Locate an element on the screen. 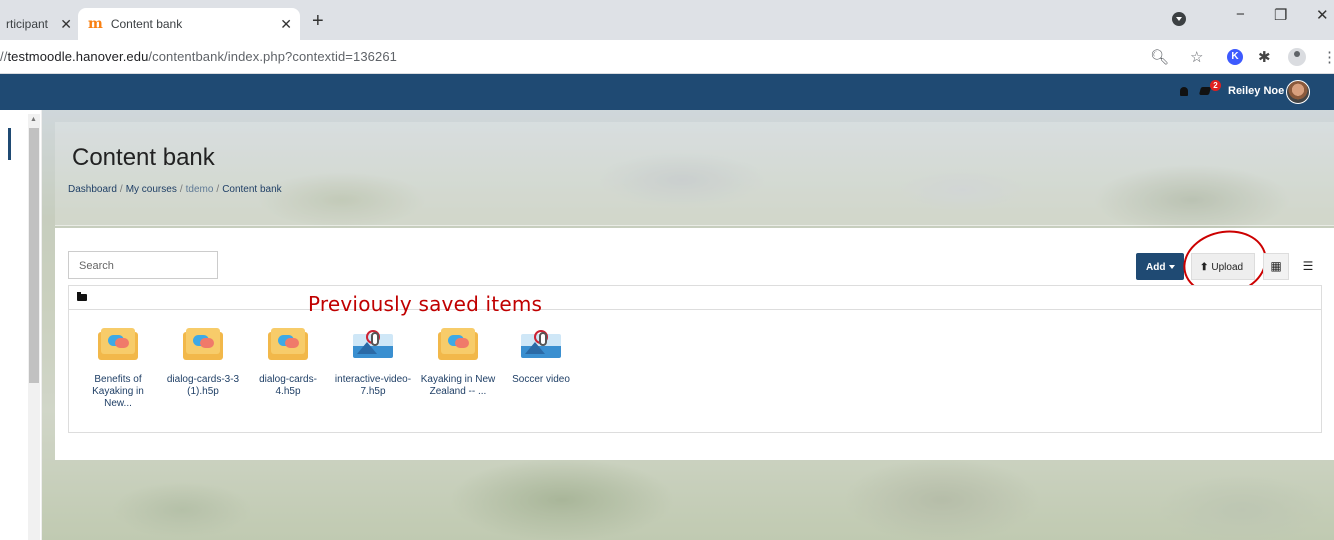 This screenshot has width=1334, height=540. content-item-label: dialog-cards-4.h5p is located at coordinates (288, 385).